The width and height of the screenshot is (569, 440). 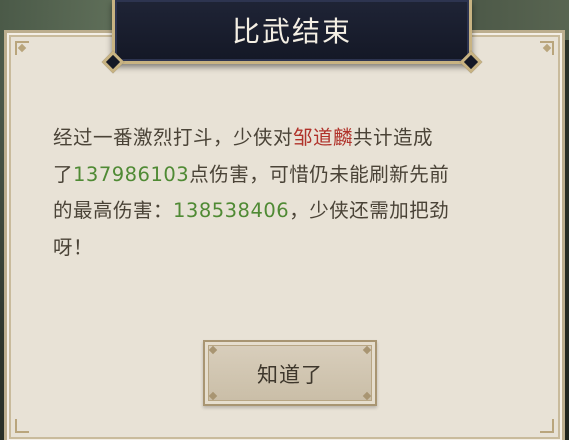 I want to click on message-text: 的最高伤害：, so click(x=113, y=210).